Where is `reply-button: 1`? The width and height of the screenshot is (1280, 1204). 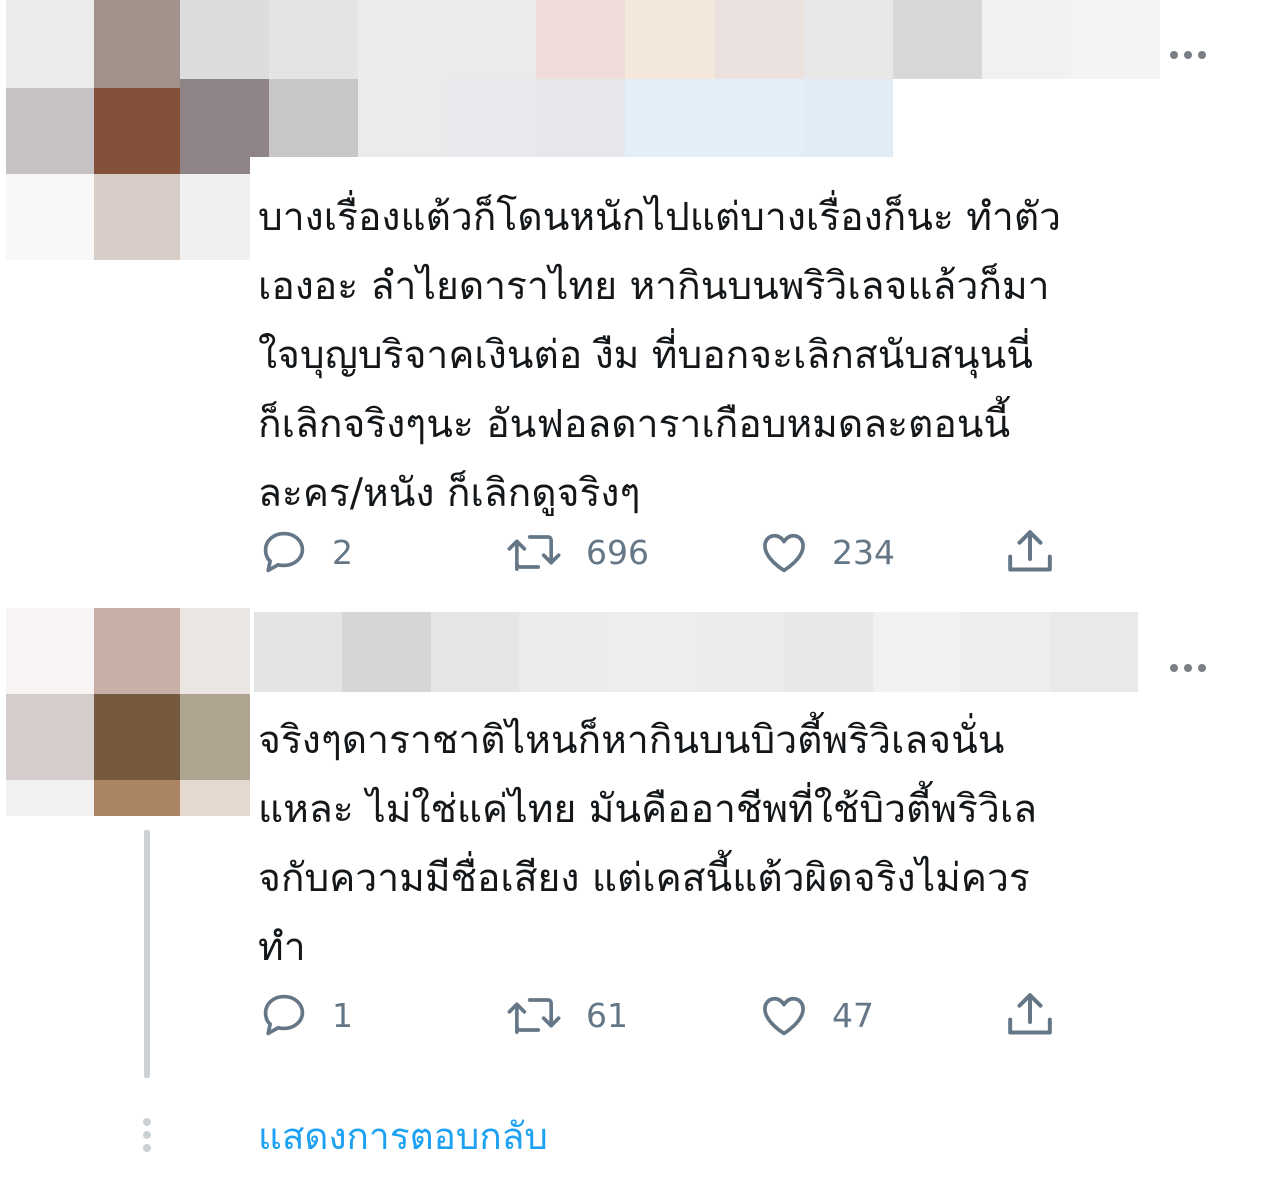
reply-button: 1 is located at coordinates (305, 1015).